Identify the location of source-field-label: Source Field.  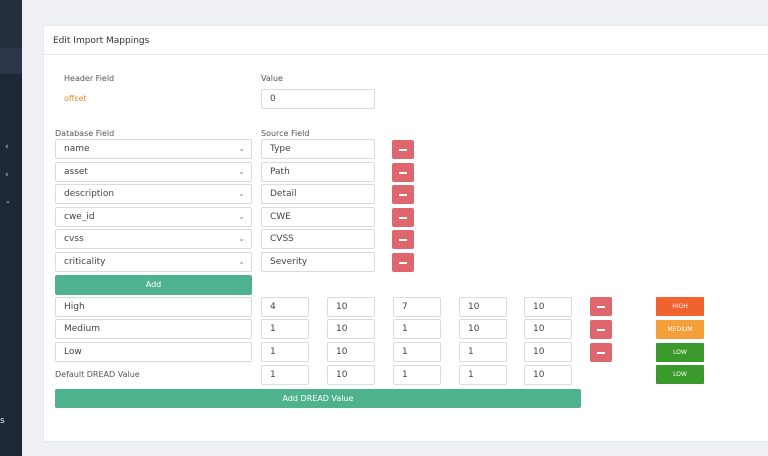
(285, 133).